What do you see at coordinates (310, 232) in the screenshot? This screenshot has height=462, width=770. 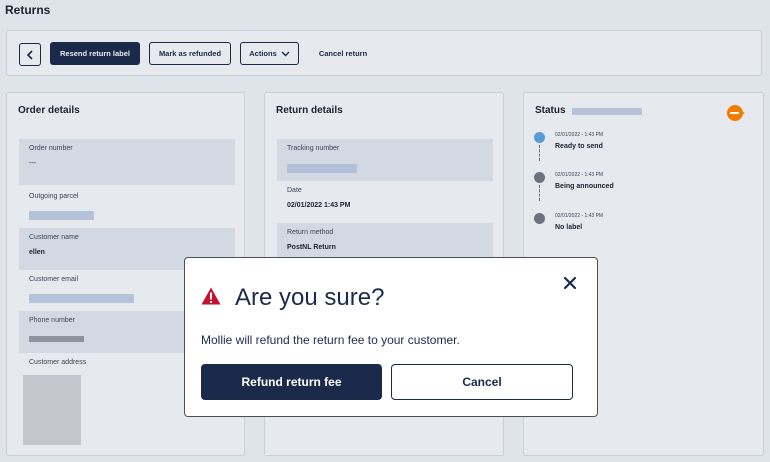 I see `return-method-label: Return method` at bounding box center [310, 232].